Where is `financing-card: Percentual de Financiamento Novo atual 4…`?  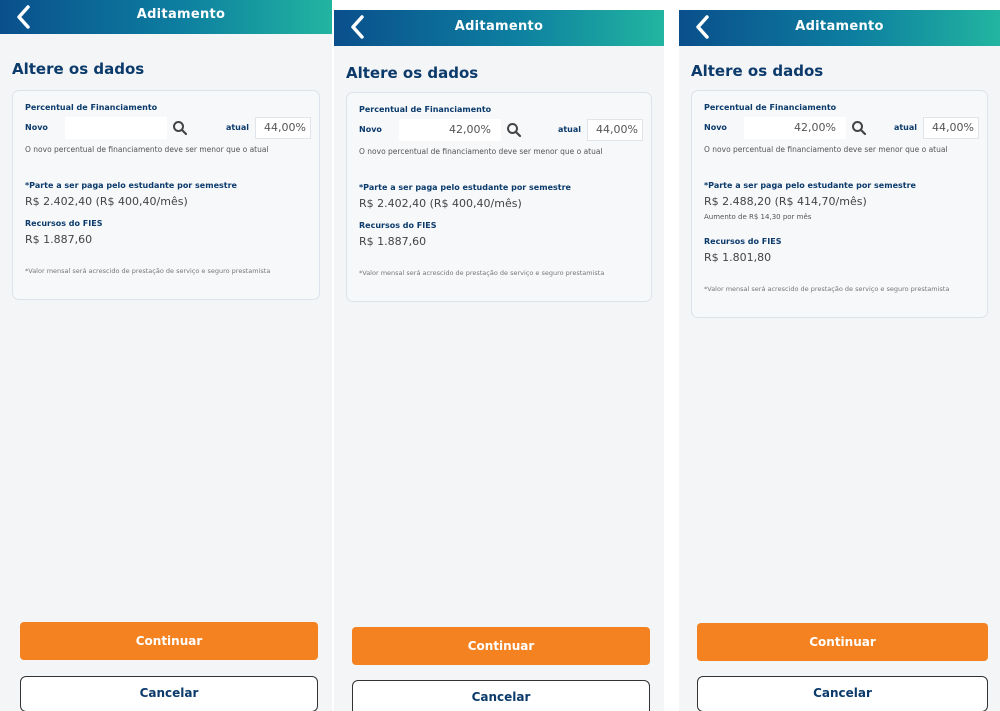
financing-card: Percentual de Financiamento Novo atual 4… is located at coordinates (166, 195).